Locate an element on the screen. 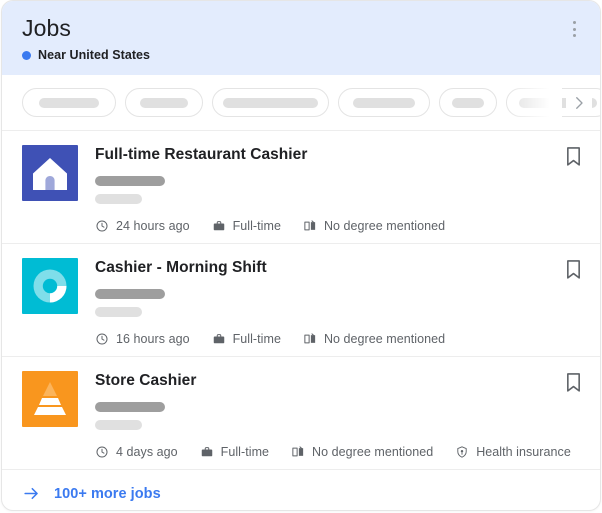  job-meta-row: 24 hours ago Full-time No degree mentioned is located at coordinates (347, 226).